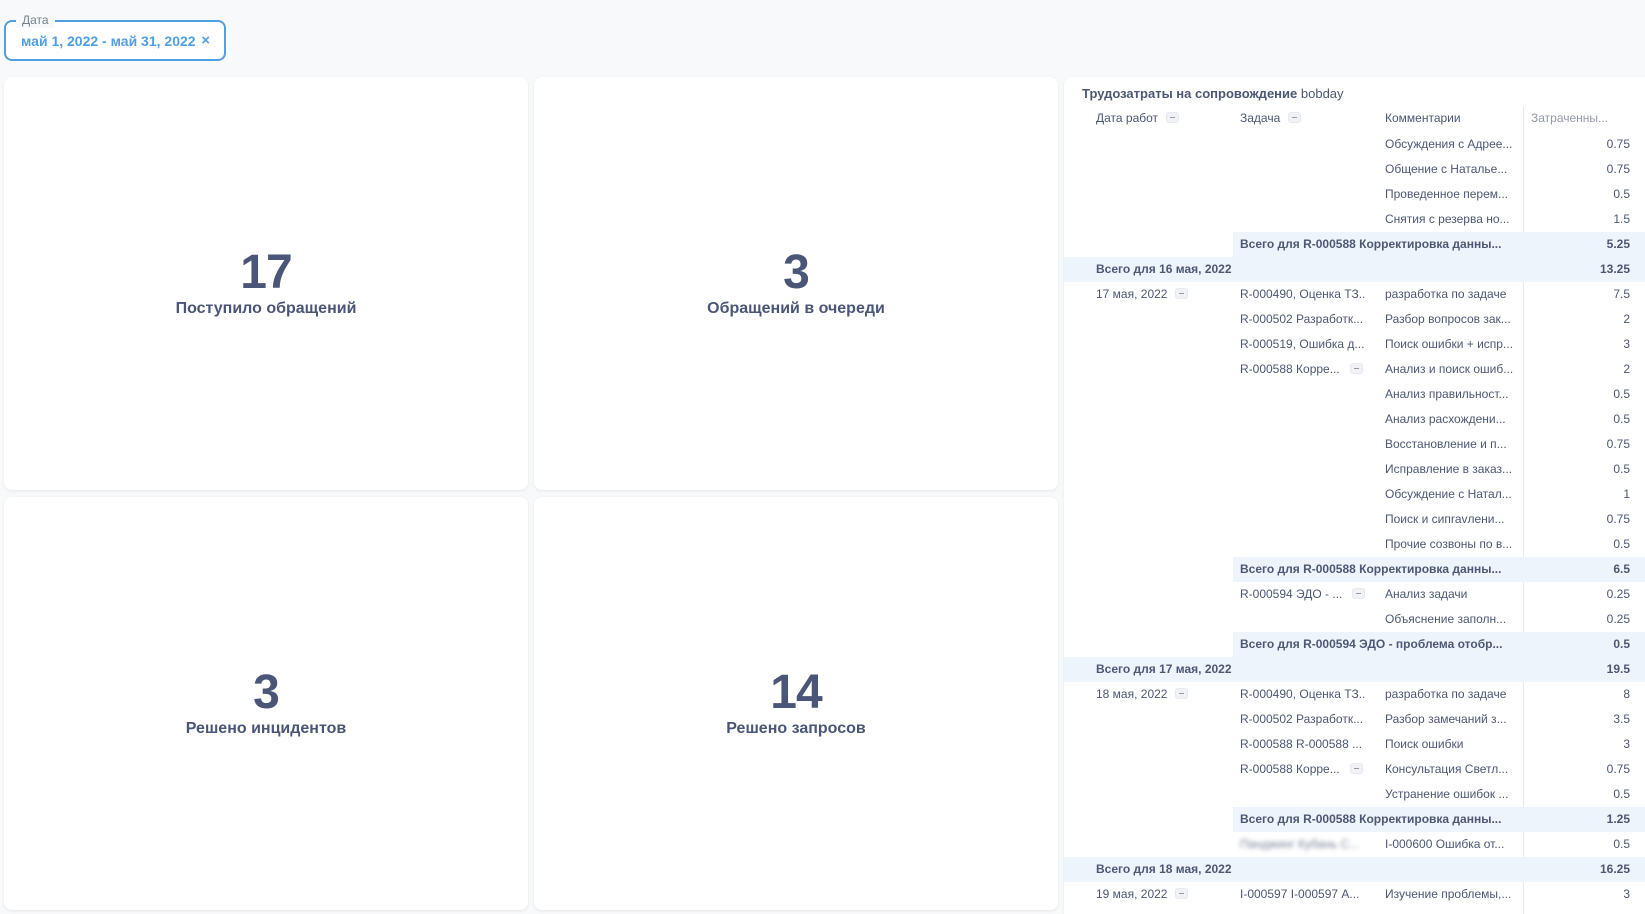 This screenshot has width=1645, height=914. I want to click on table-row: Анализ правильност... 0.5, so click(1354, 394).